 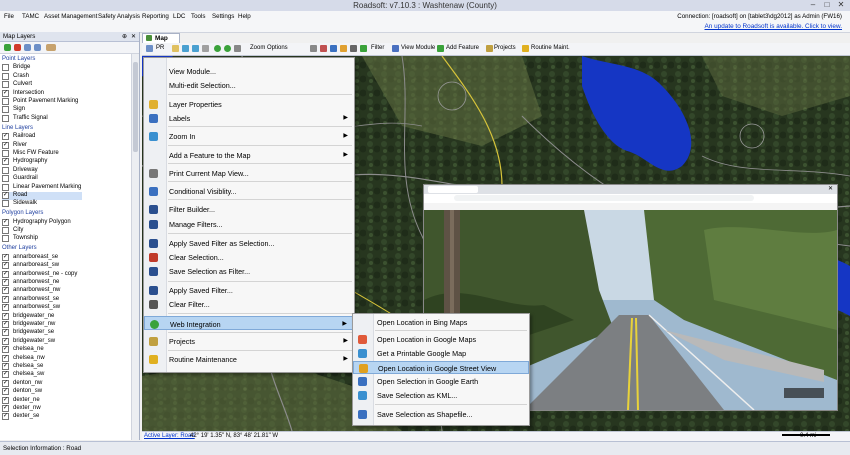 What do you see at coordinates (813, 4) in the screenshot?
I see `minimize-button: –` at bounding box center [813, 4].